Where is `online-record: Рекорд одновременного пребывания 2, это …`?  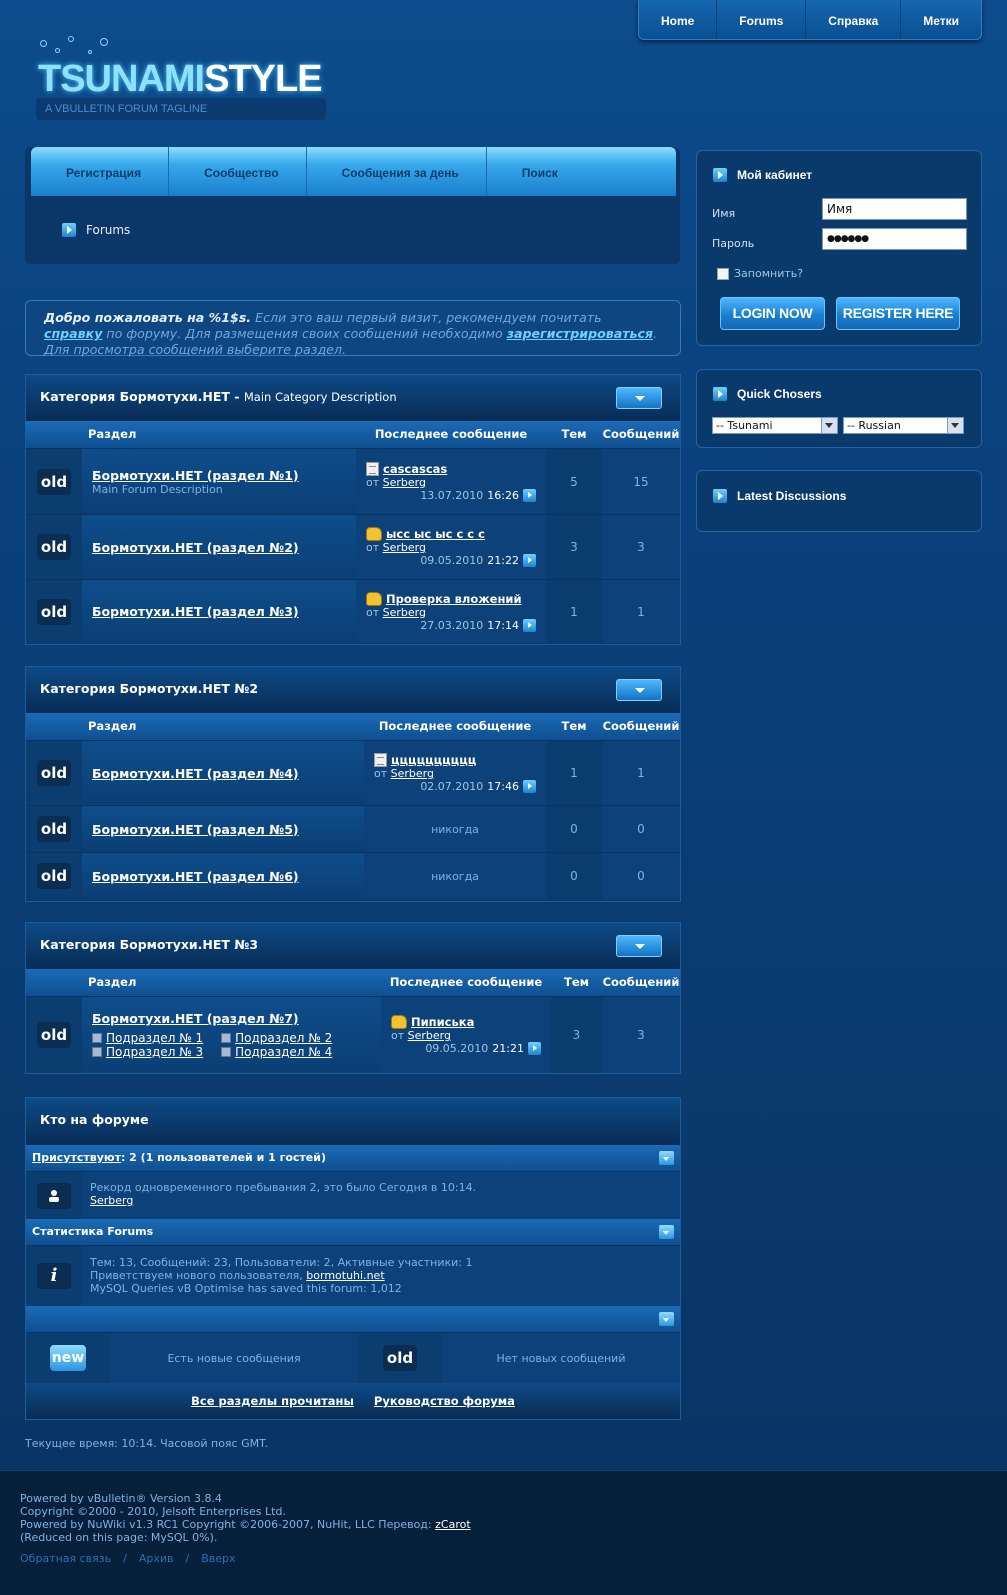
online-record: Рекорд одновременного пребывания 2, это … is located at coordinates (283, 1187).